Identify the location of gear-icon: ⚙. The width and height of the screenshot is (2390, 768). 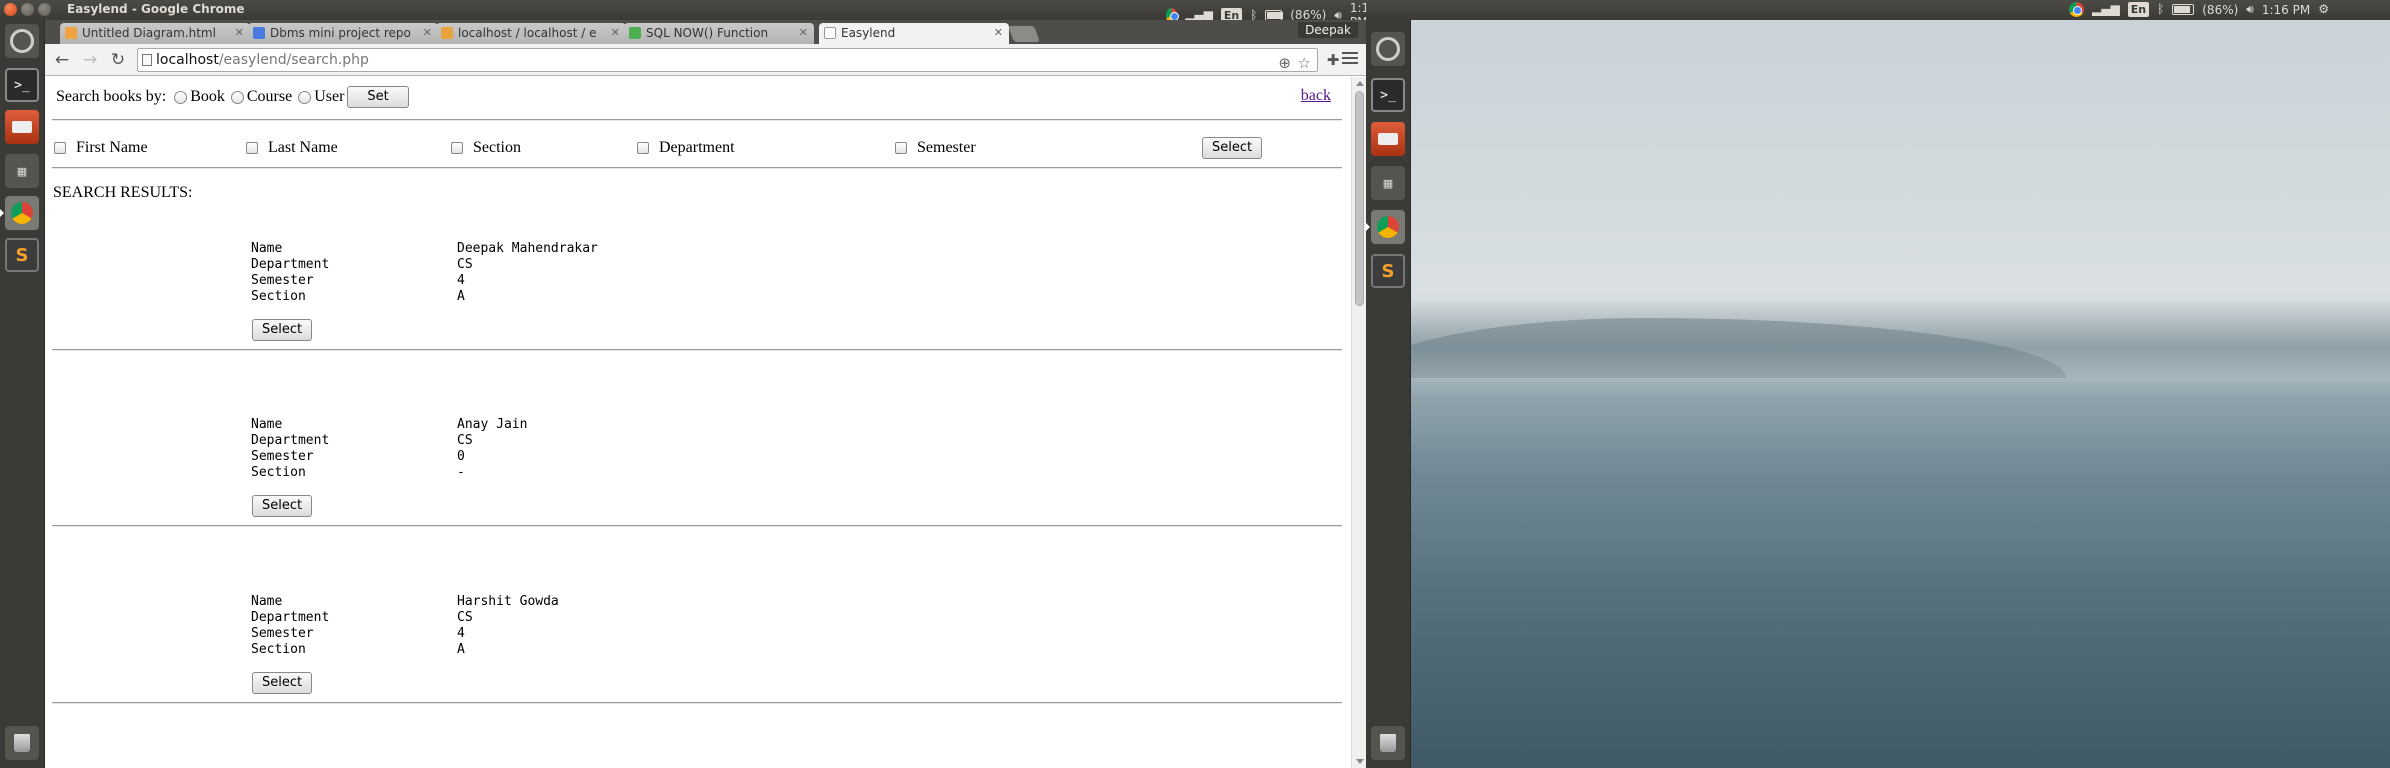
(2323, 9).